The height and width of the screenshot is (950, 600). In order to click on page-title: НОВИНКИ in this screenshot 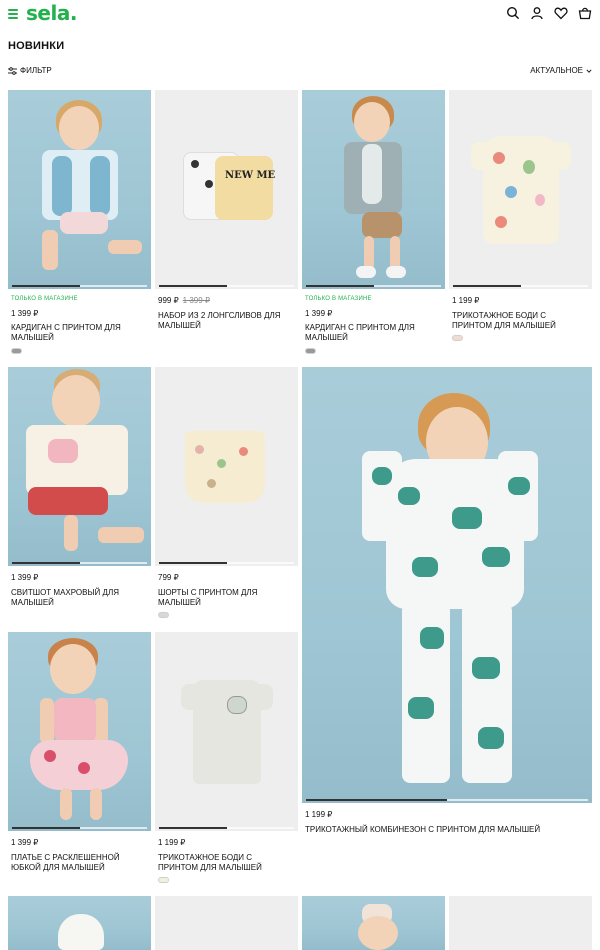, I will do `click(36, 46)`.